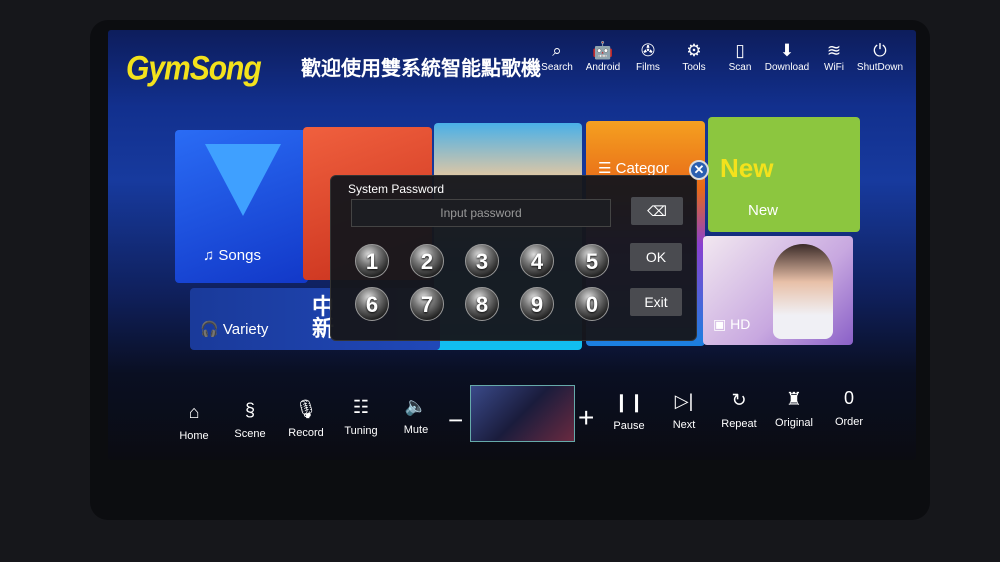  What do you see at coordinates (239, 255) in the screenshot?
I see `songs-label: Songs` at bounding box center [239, 255].